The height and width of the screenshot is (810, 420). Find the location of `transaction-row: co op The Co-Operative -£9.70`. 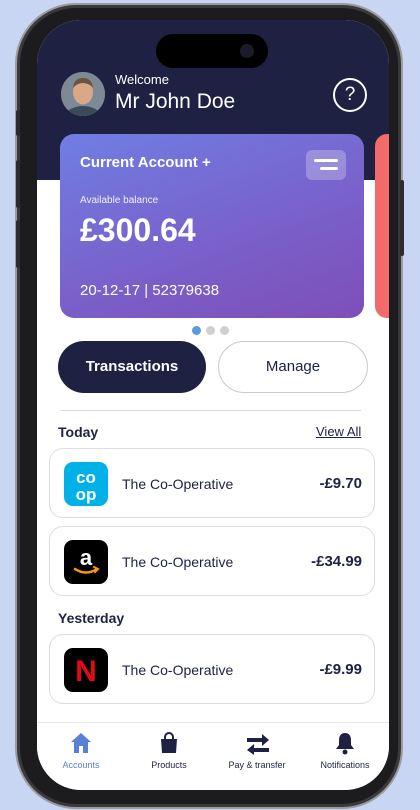

transaction-row: co op The Co-Operative -£9.70 is located at coordinates (212, 483).